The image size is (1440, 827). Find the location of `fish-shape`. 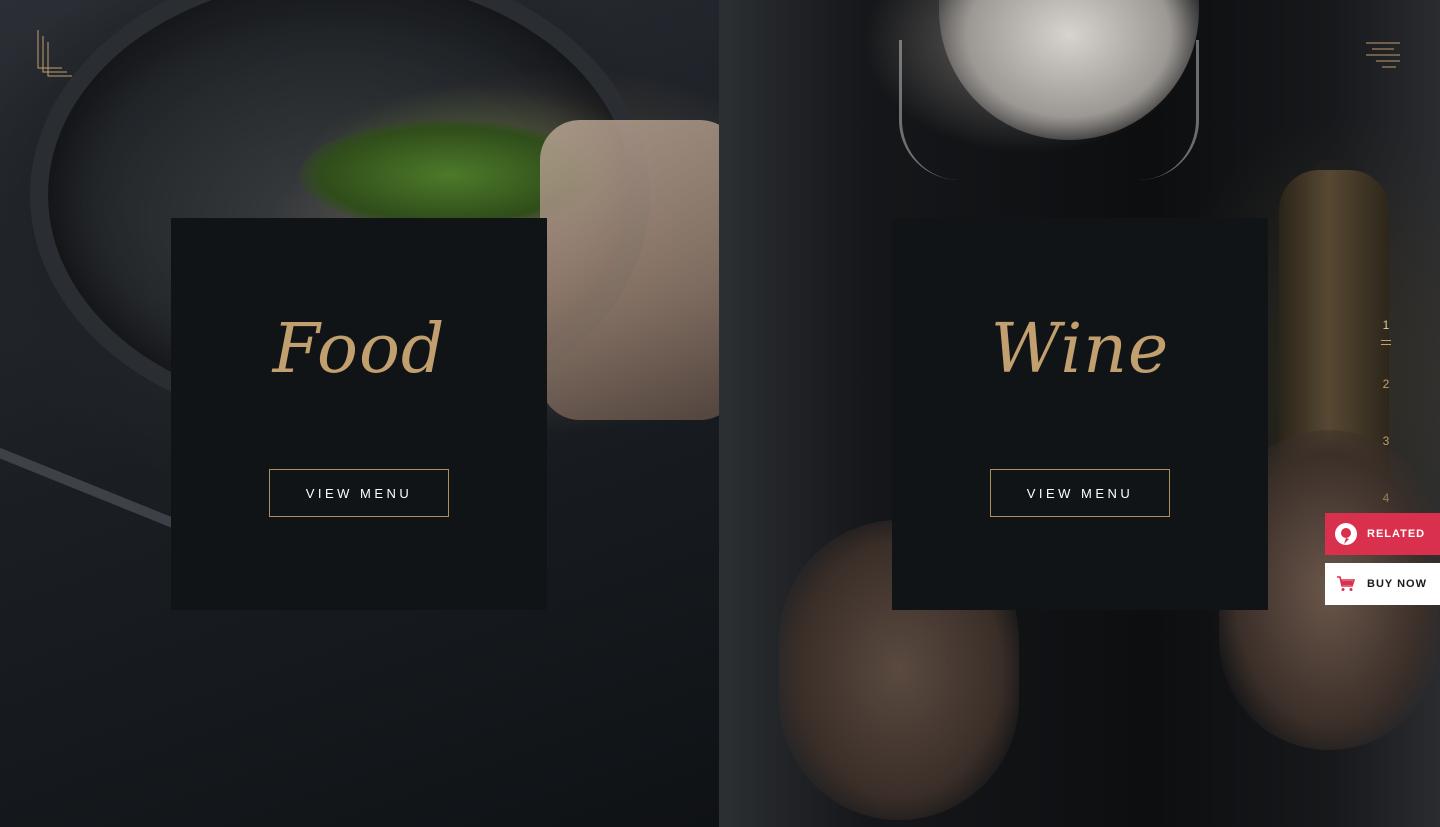

fish-shape is located at coordinates (629, 270).